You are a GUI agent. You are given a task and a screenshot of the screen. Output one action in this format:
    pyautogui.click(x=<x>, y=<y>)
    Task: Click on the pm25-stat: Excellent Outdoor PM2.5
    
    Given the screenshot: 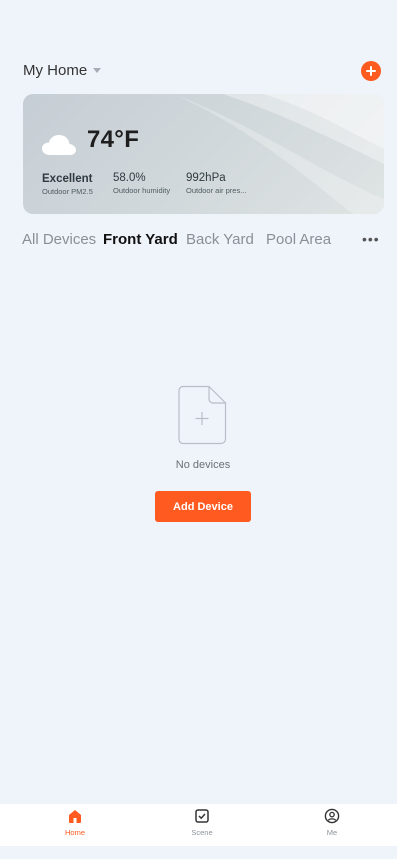 What is the action you would take?
    pyautogui.click(x=67, y=185)
    